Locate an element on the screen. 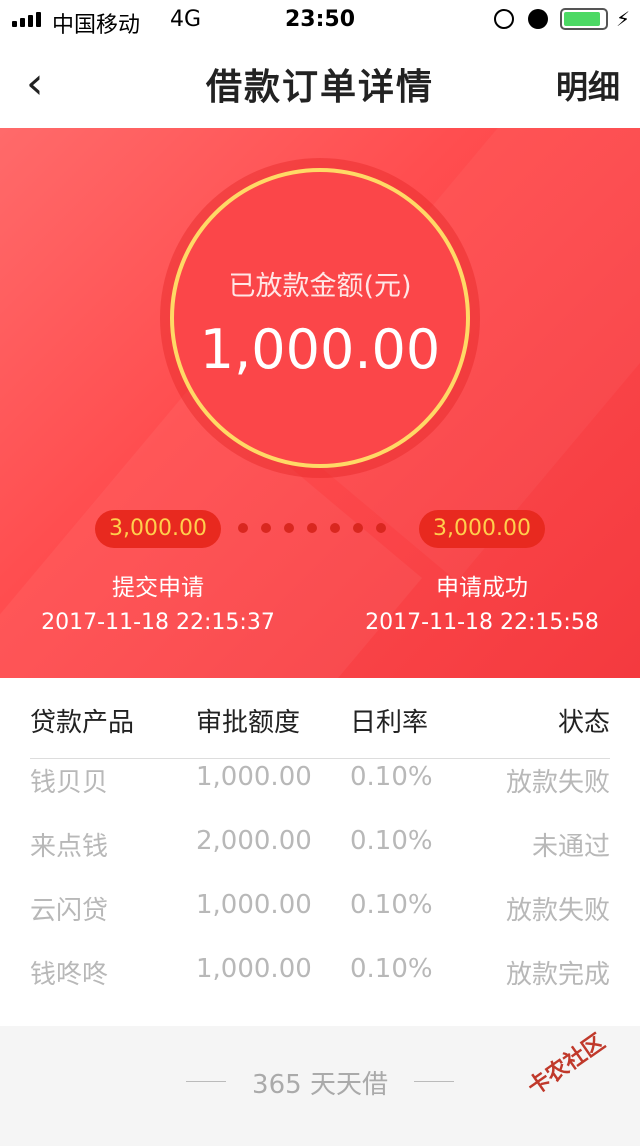 The image size is (640, 1146). product-name: 来点钱 is located at coordinates (69, 847).